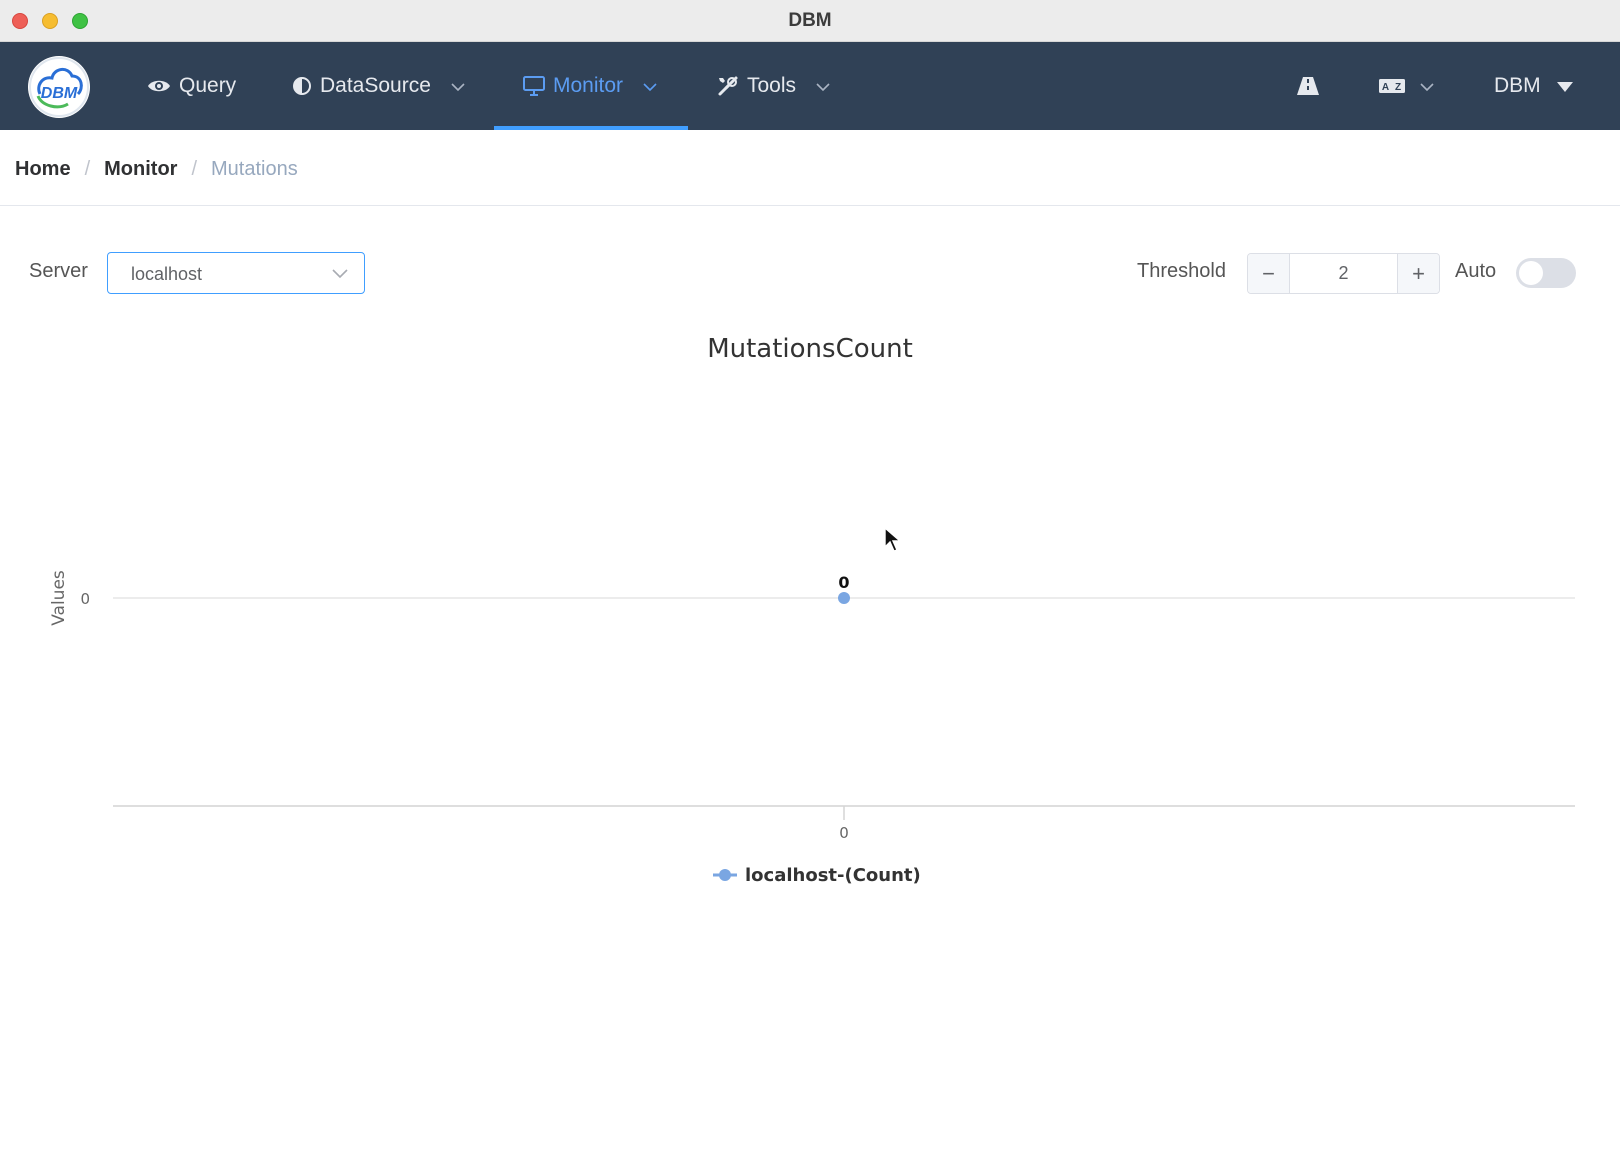 The image size is (1620, 1168). What do you see at coordinates (159, 86) in the screenshot?
I see `eye-icon` at bounding box center [159, 86].